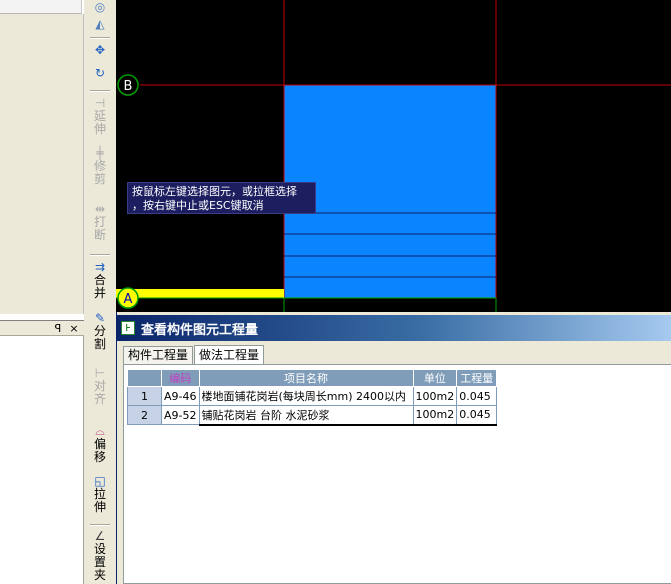 This screenshot has height=584, width=671. What do you see at coordinates (180, 396) in the screenshot?
I see `cell-code: A9-46` at bounding box center [180, 396].